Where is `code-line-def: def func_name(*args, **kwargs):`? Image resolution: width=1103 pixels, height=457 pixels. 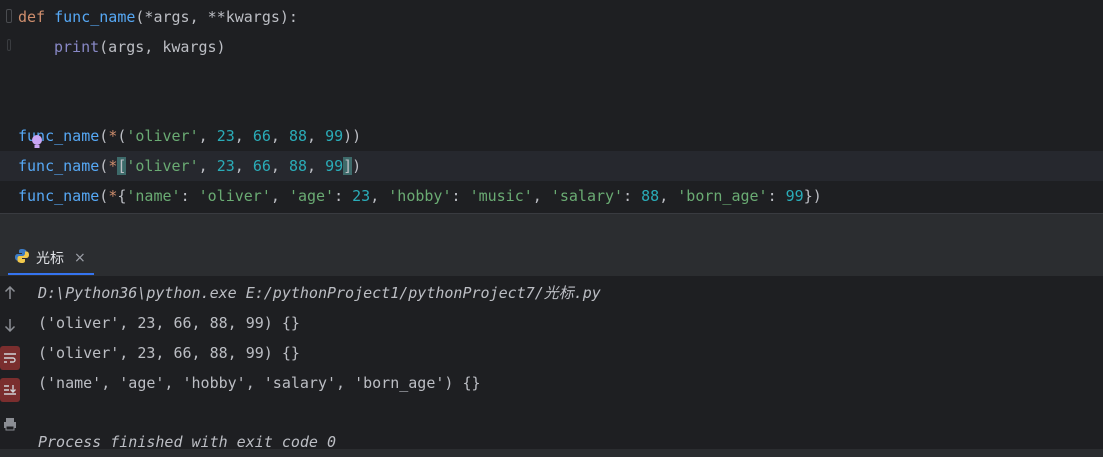
code-line-def: def func_name(*args, **kwargs): is located at coordinates (158, 17).